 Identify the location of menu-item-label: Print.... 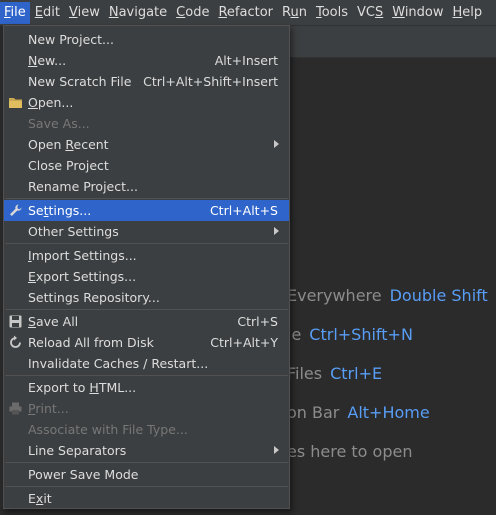
(48, 408).